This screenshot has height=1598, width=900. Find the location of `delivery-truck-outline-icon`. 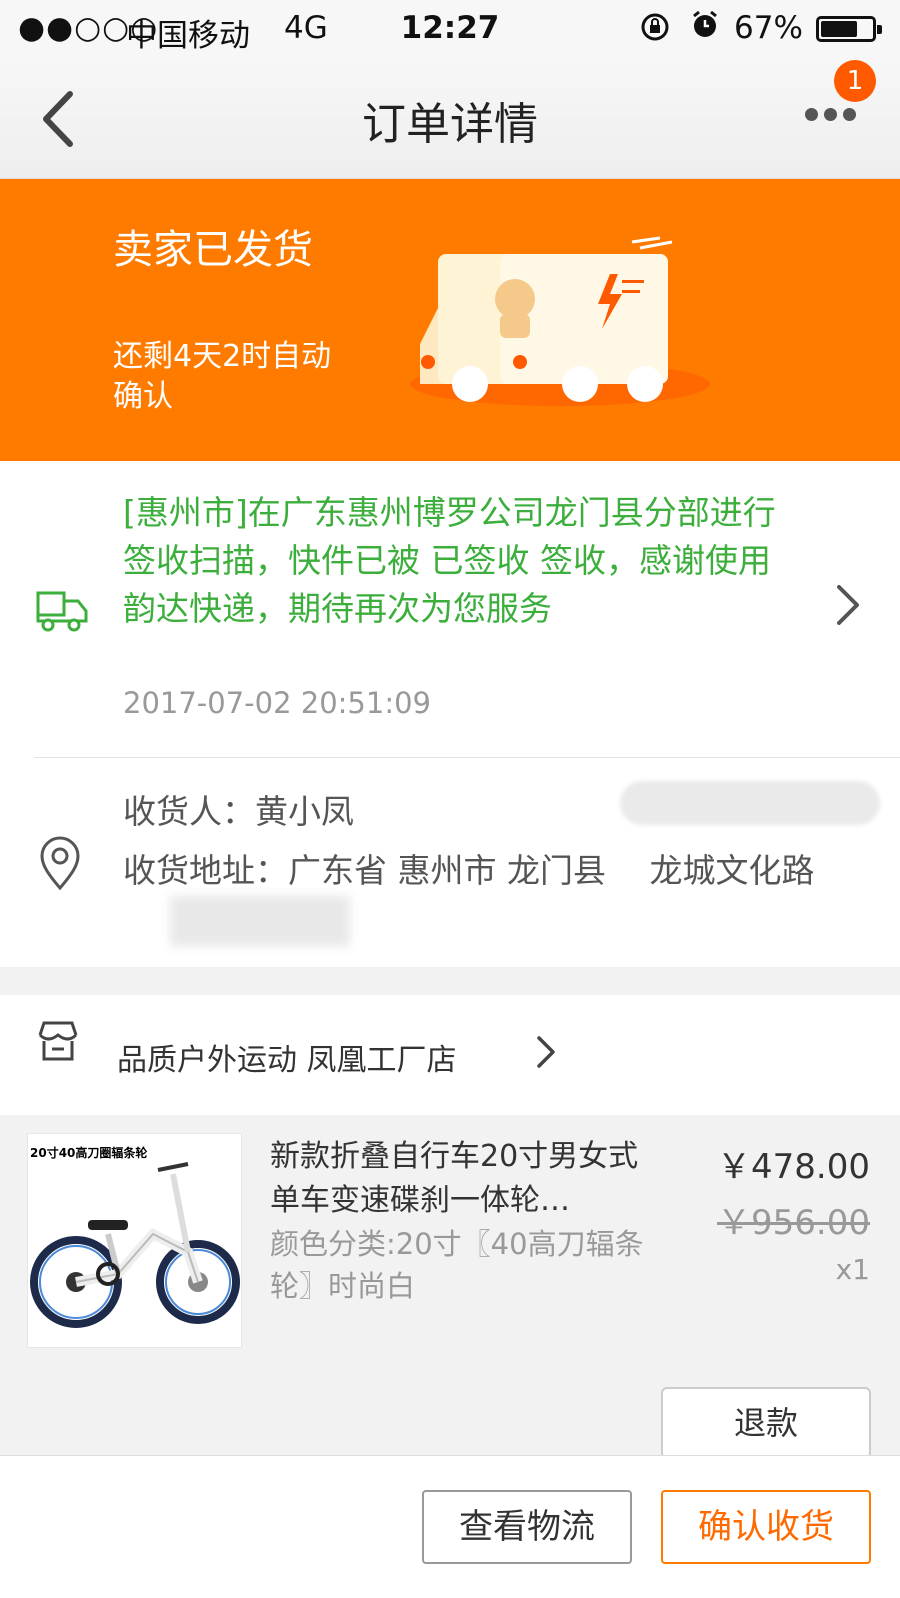

delivery-truck-outline-icon is located at coordinates (62, 609).